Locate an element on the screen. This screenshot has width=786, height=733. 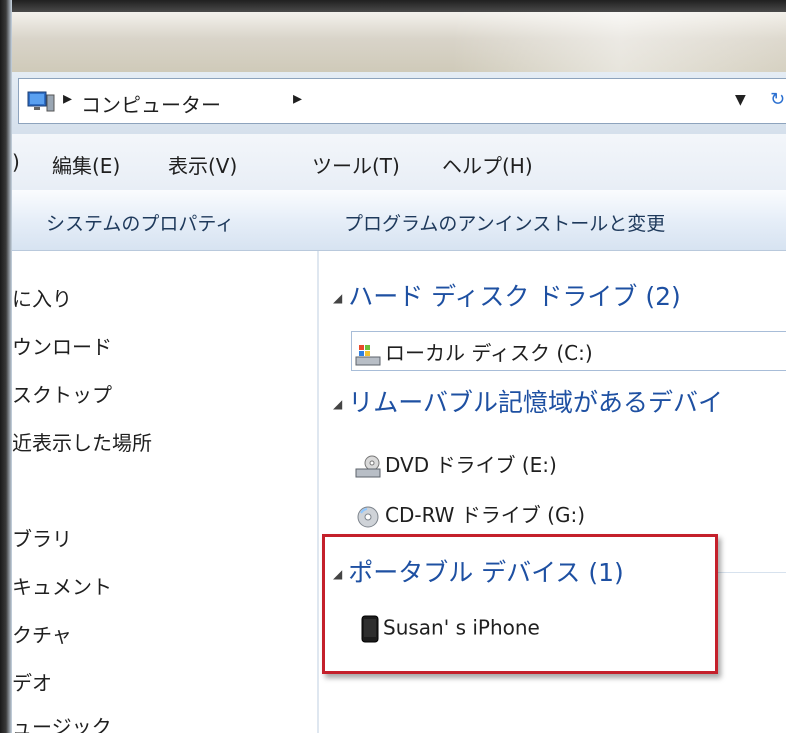
group-header-hard-disk: ◢ ハード ディスク ドライブ (2) is located at coordinates (507, 295).